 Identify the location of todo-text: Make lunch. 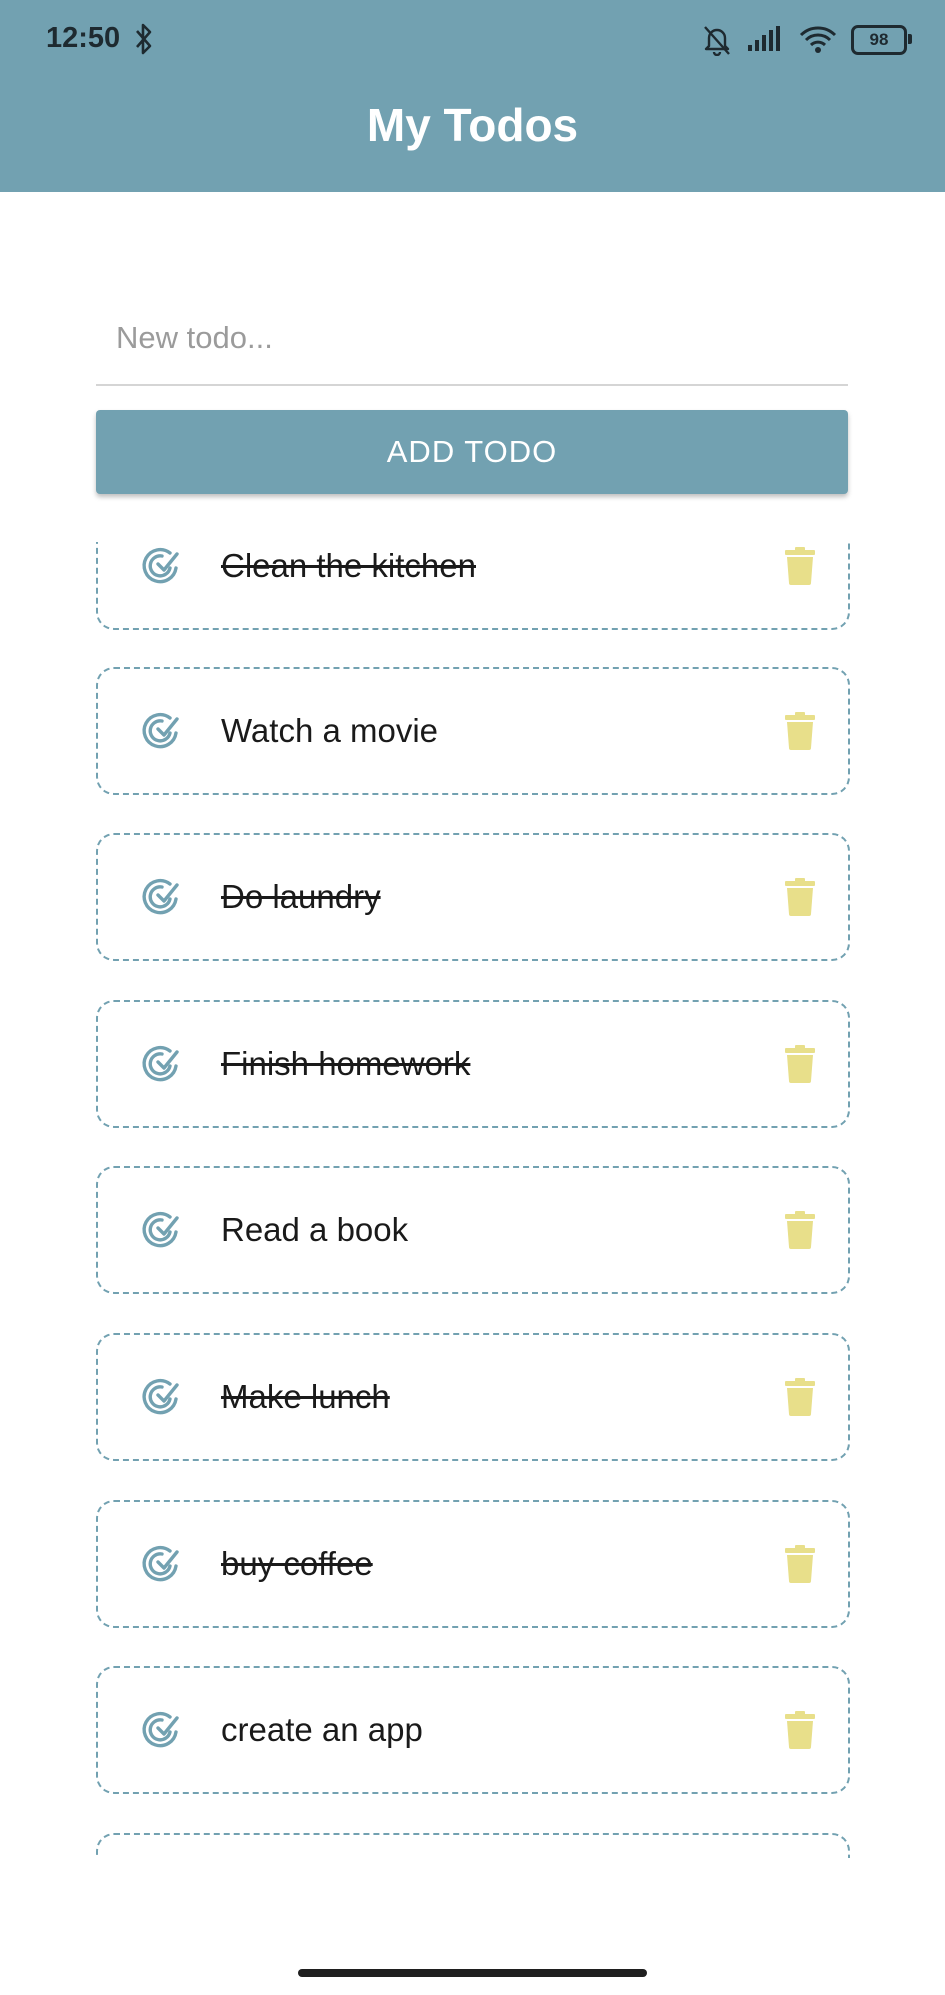
(305, 1396).